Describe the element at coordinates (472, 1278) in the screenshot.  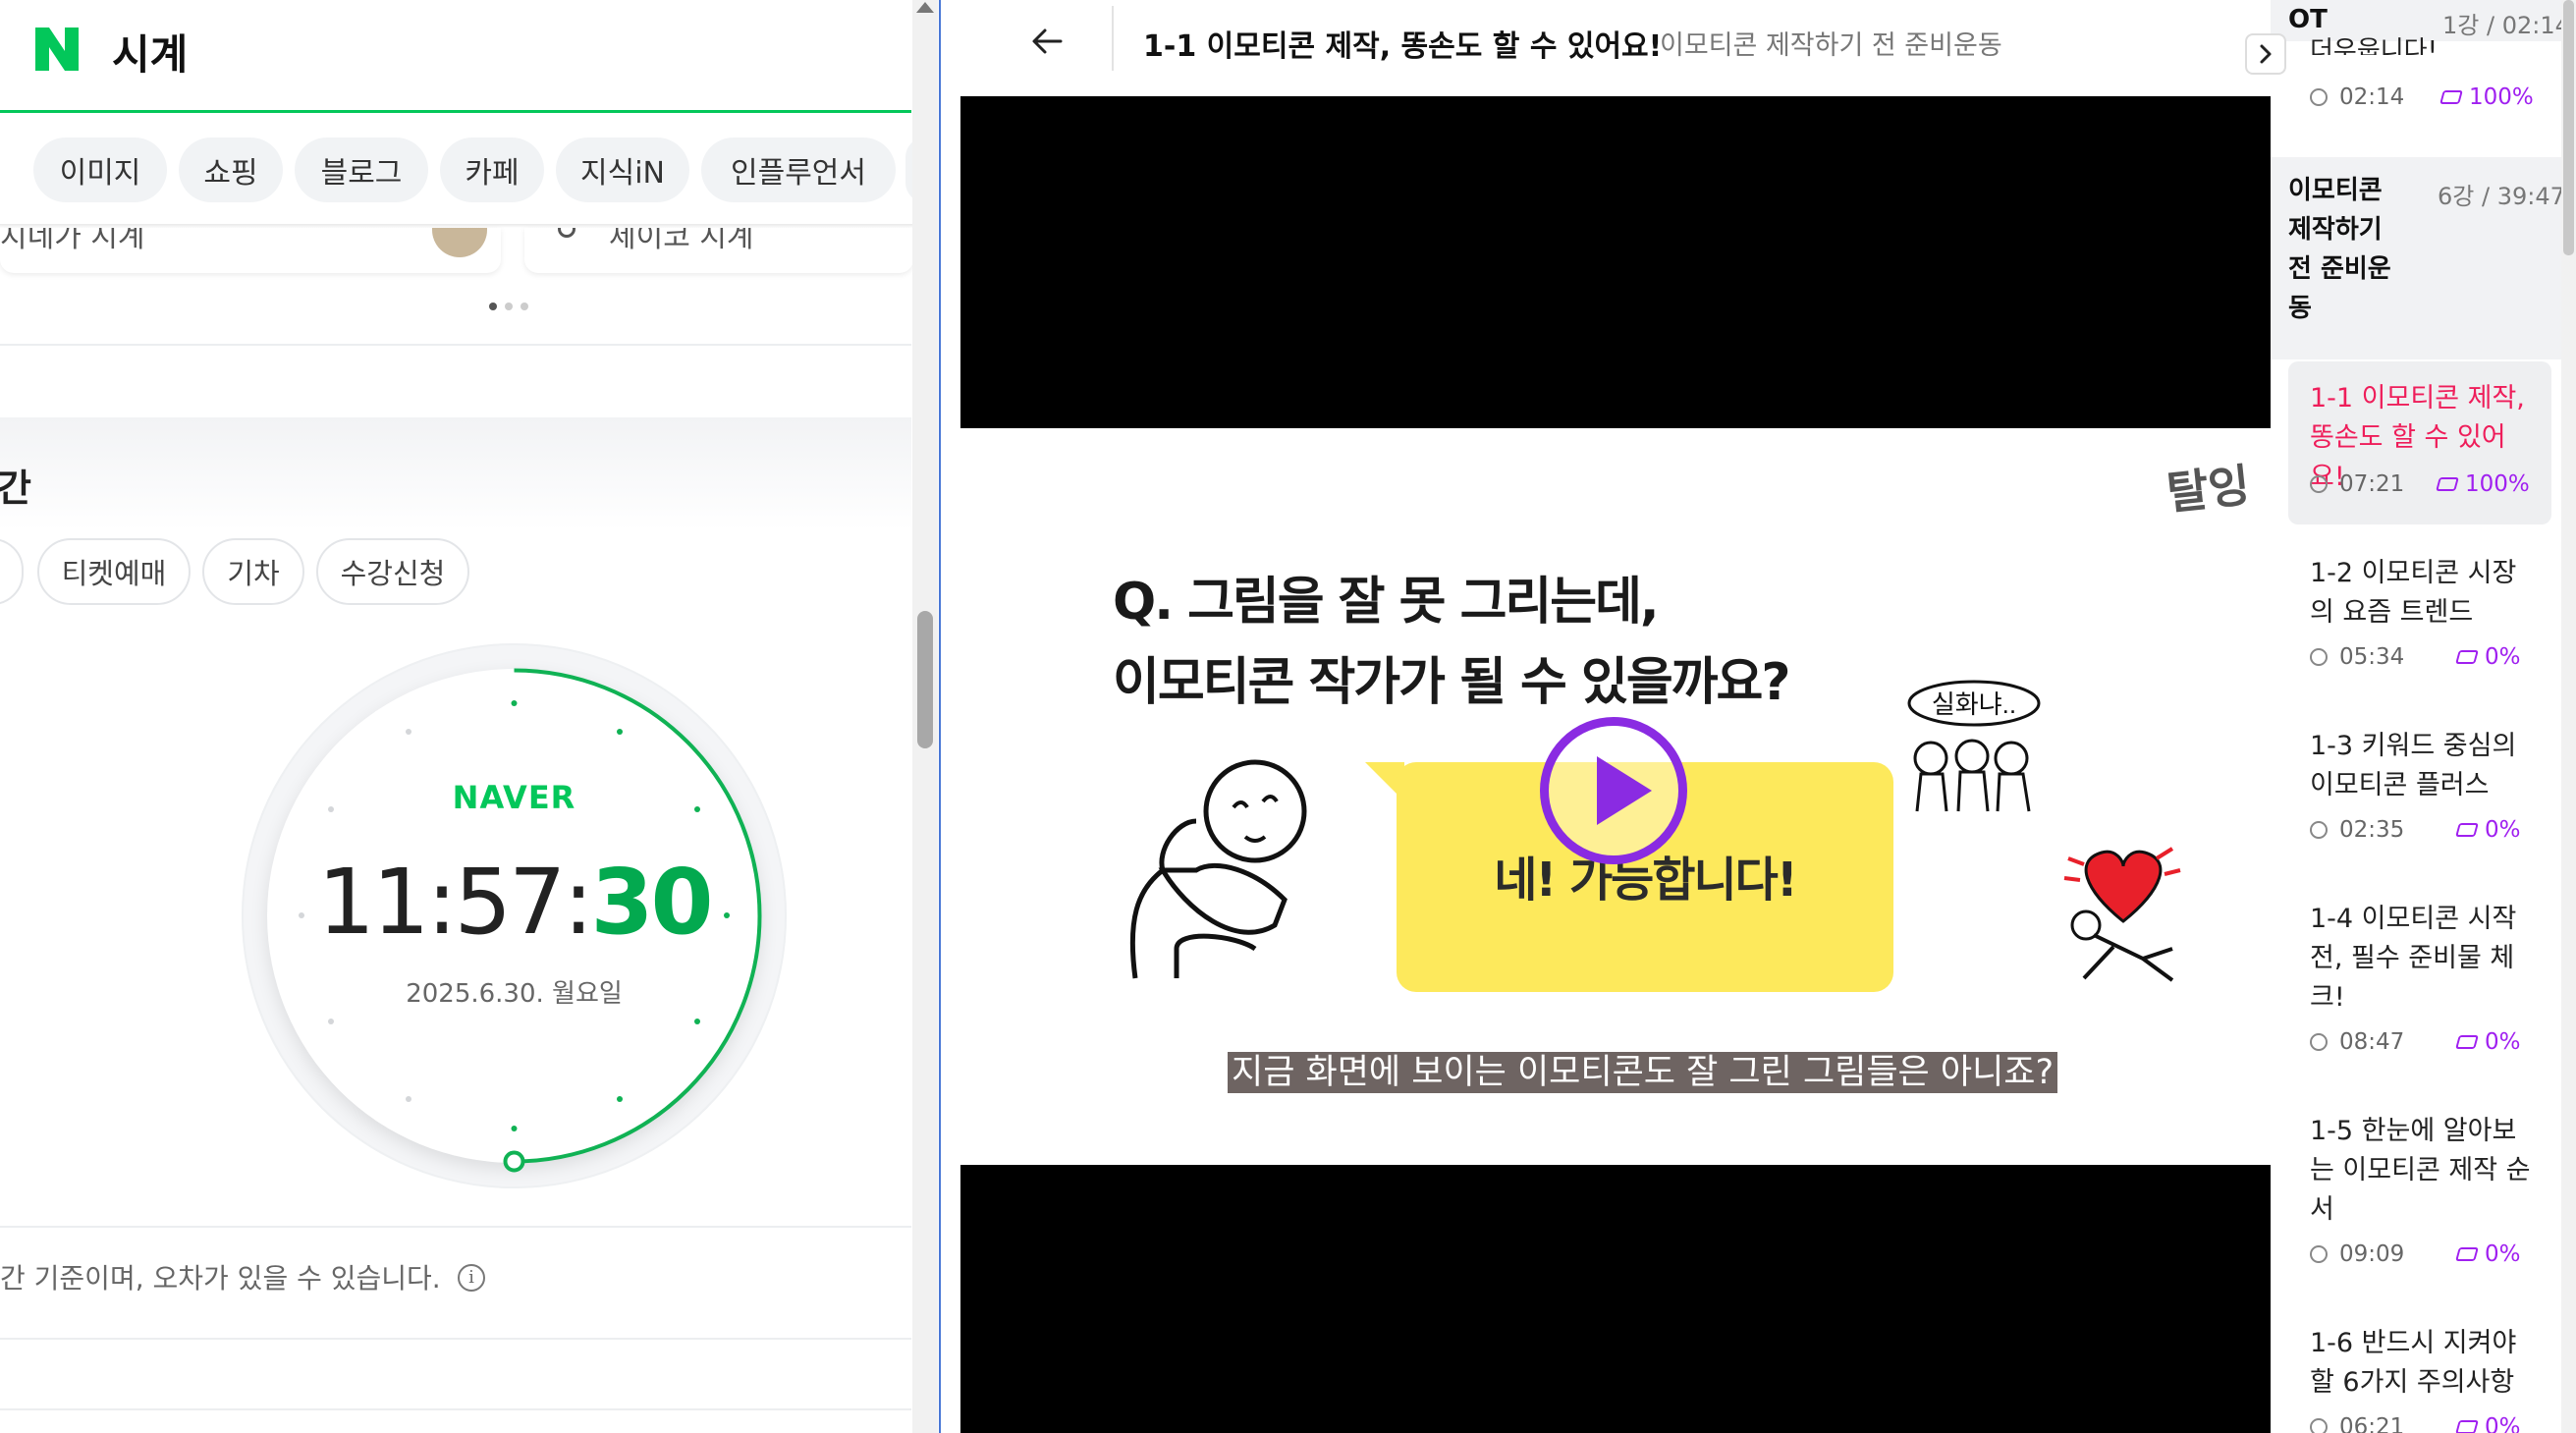
I see `info-icon: i` at that location.